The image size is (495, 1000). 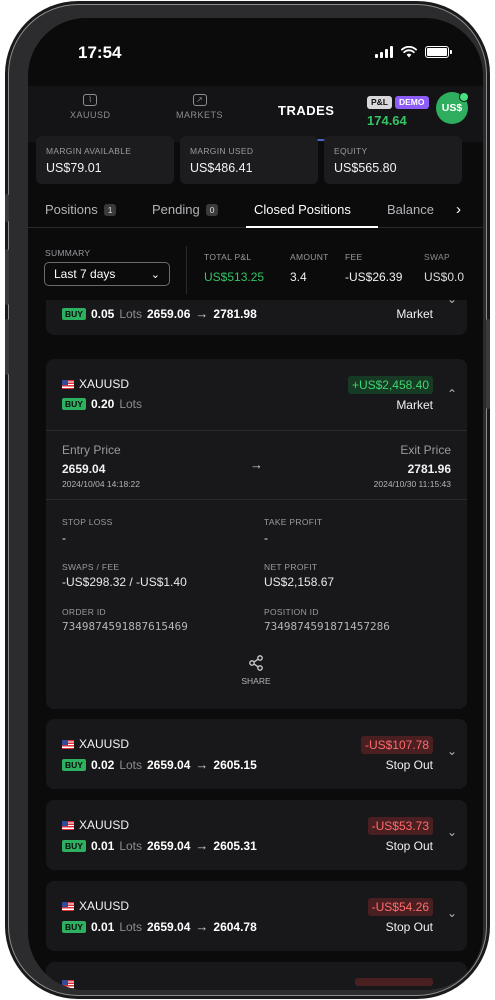 I want to click on stat-value: -US$26.39, so click(x=374, y=277).